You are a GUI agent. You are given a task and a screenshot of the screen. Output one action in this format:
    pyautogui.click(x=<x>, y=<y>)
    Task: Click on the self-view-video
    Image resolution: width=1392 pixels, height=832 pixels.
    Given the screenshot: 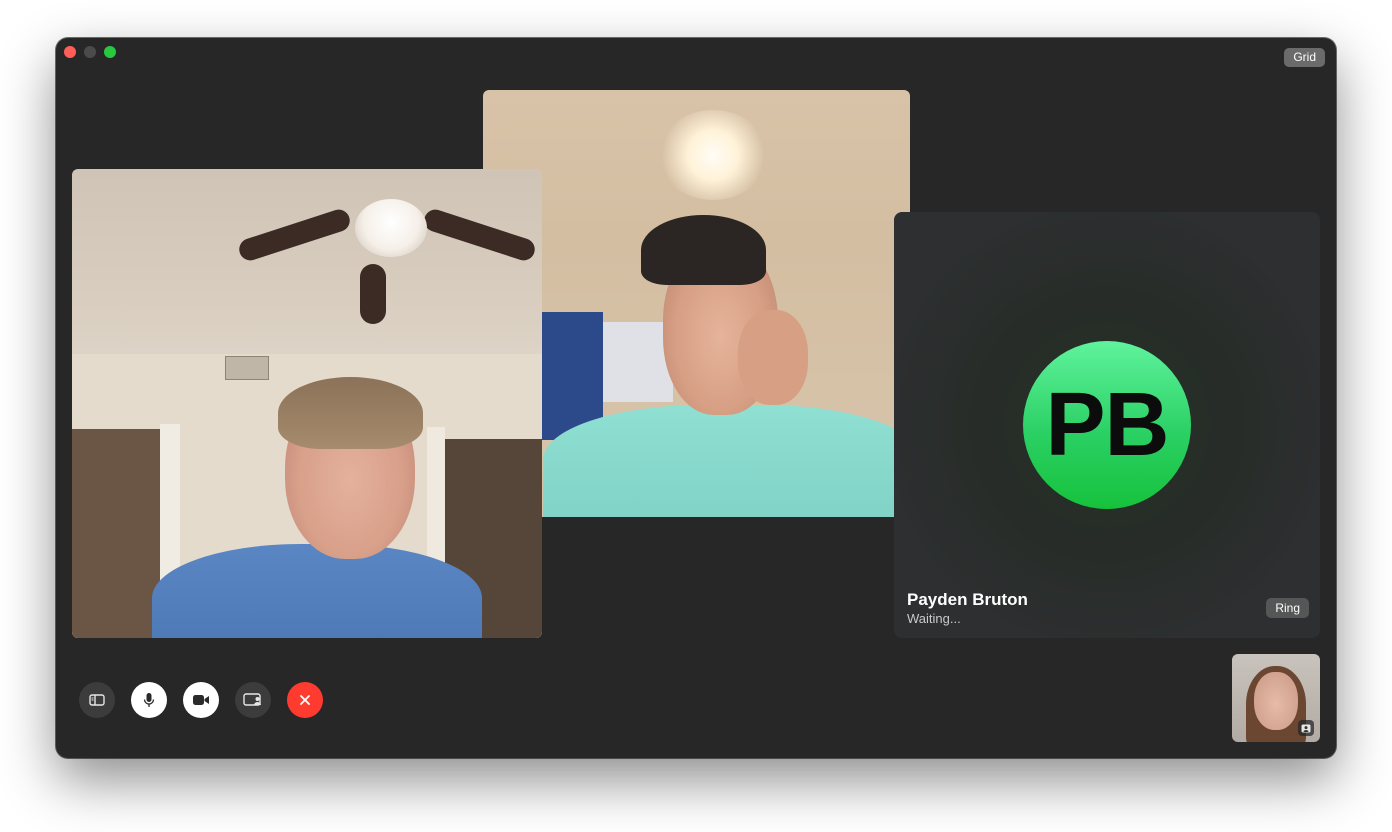 What is the action you would take?
    pyautogui.click(x=1276, y=698)
    